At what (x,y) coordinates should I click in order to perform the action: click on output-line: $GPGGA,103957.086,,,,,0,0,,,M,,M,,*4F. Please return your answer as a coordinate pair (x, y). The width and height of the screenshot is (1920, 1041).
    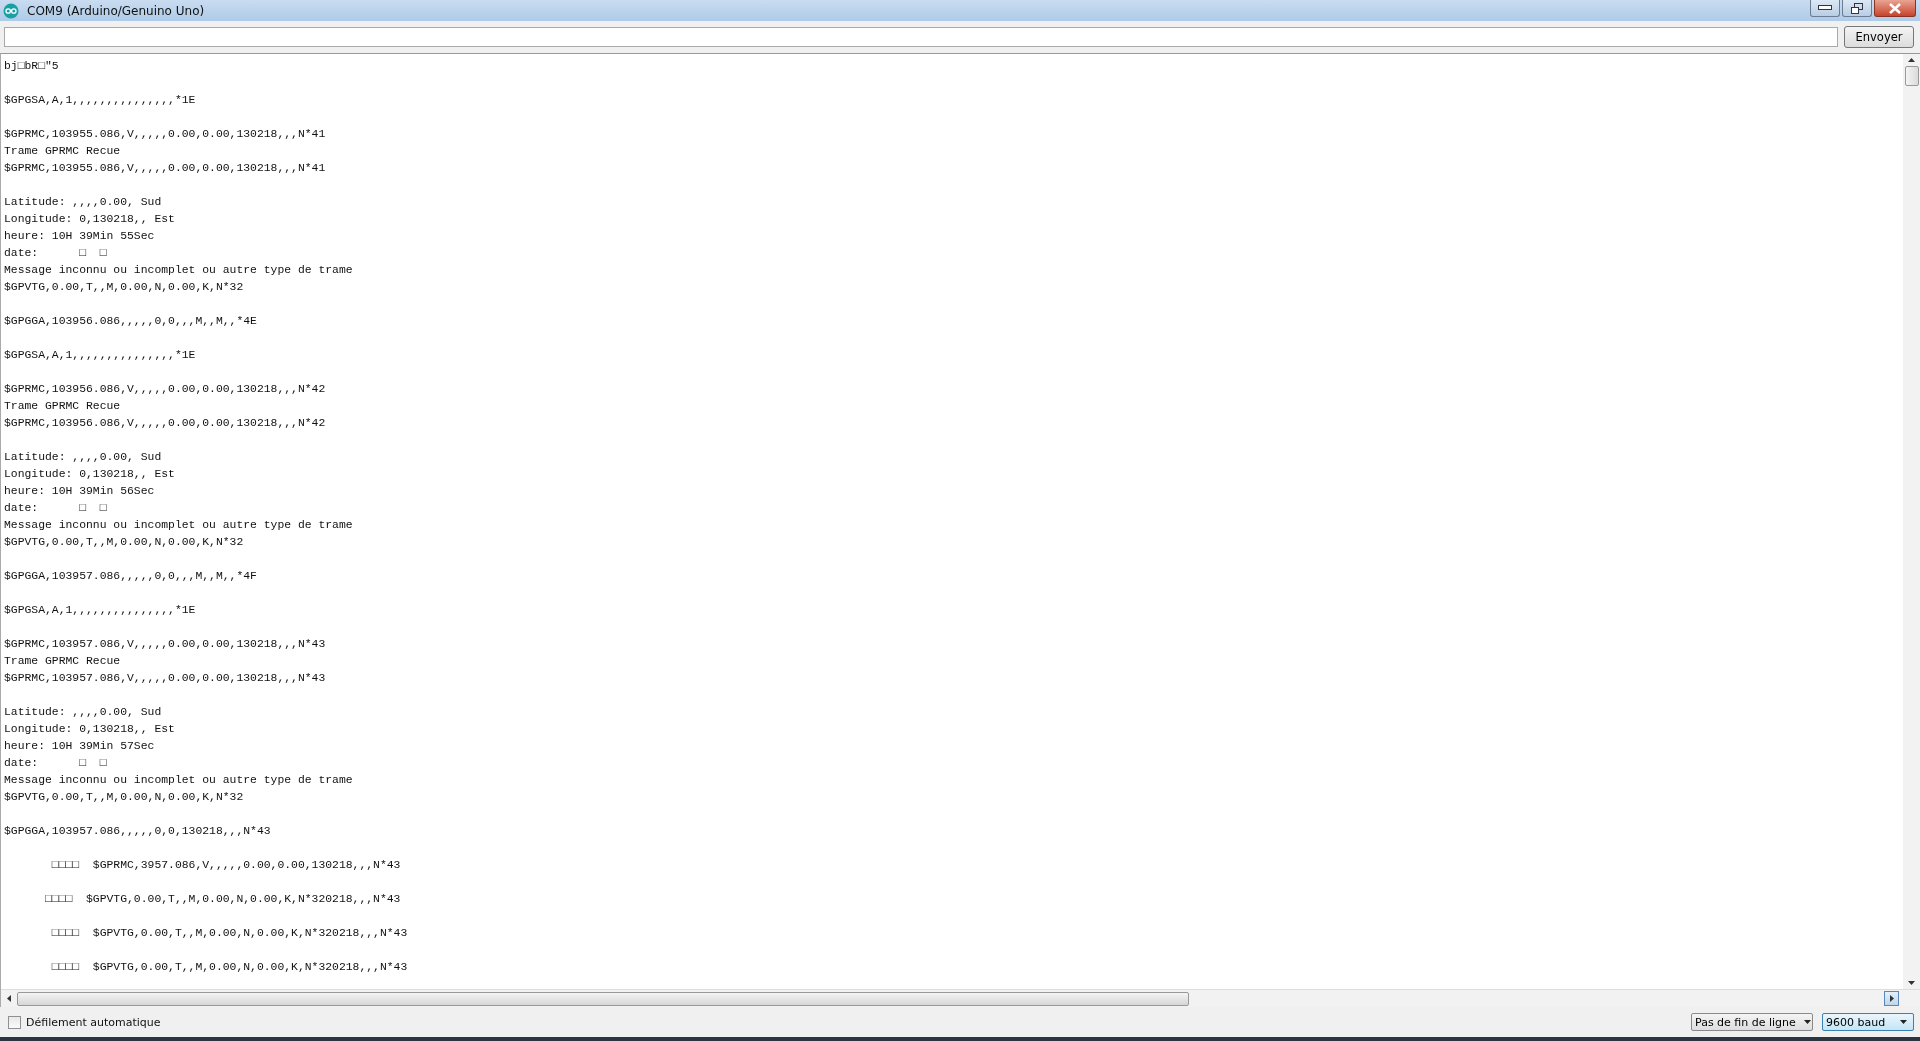
    Looking at the image, I should click on (130, 576).